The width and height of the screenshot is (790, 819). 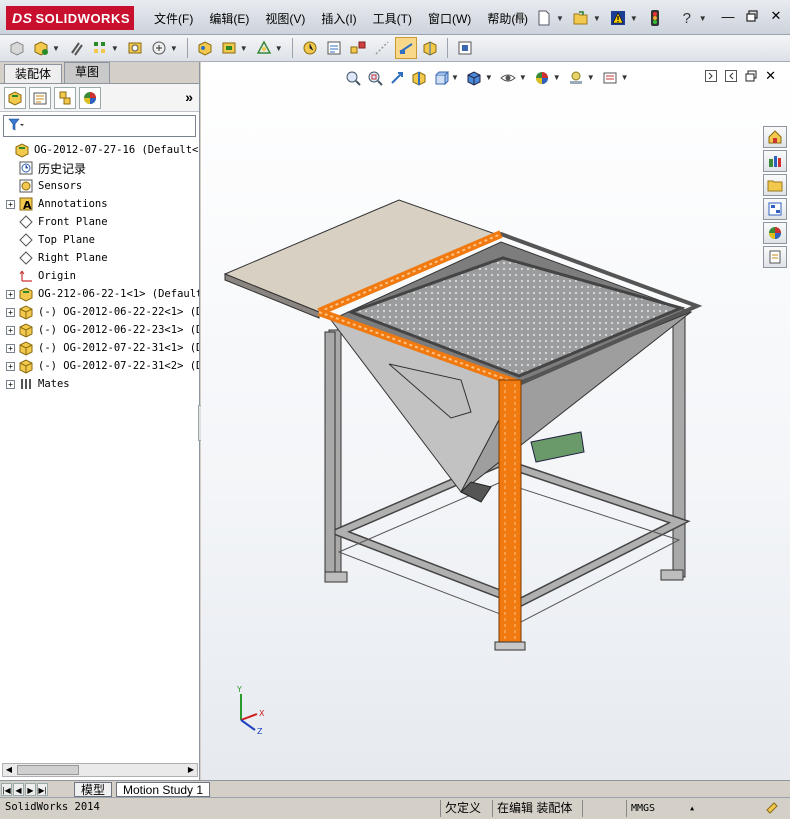 I want to click on restore-icon, so click(x=752, y=16).